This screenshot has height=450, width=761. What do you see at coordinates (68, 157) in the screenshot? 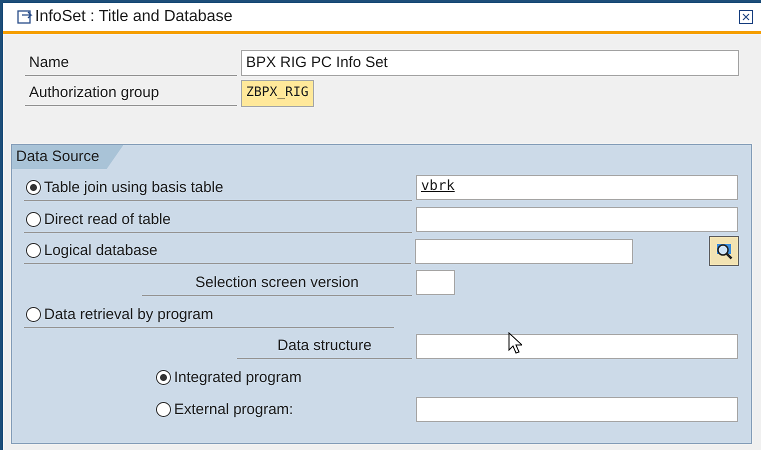
I see `group-title: Data Source` at bounding box center [68, 157].